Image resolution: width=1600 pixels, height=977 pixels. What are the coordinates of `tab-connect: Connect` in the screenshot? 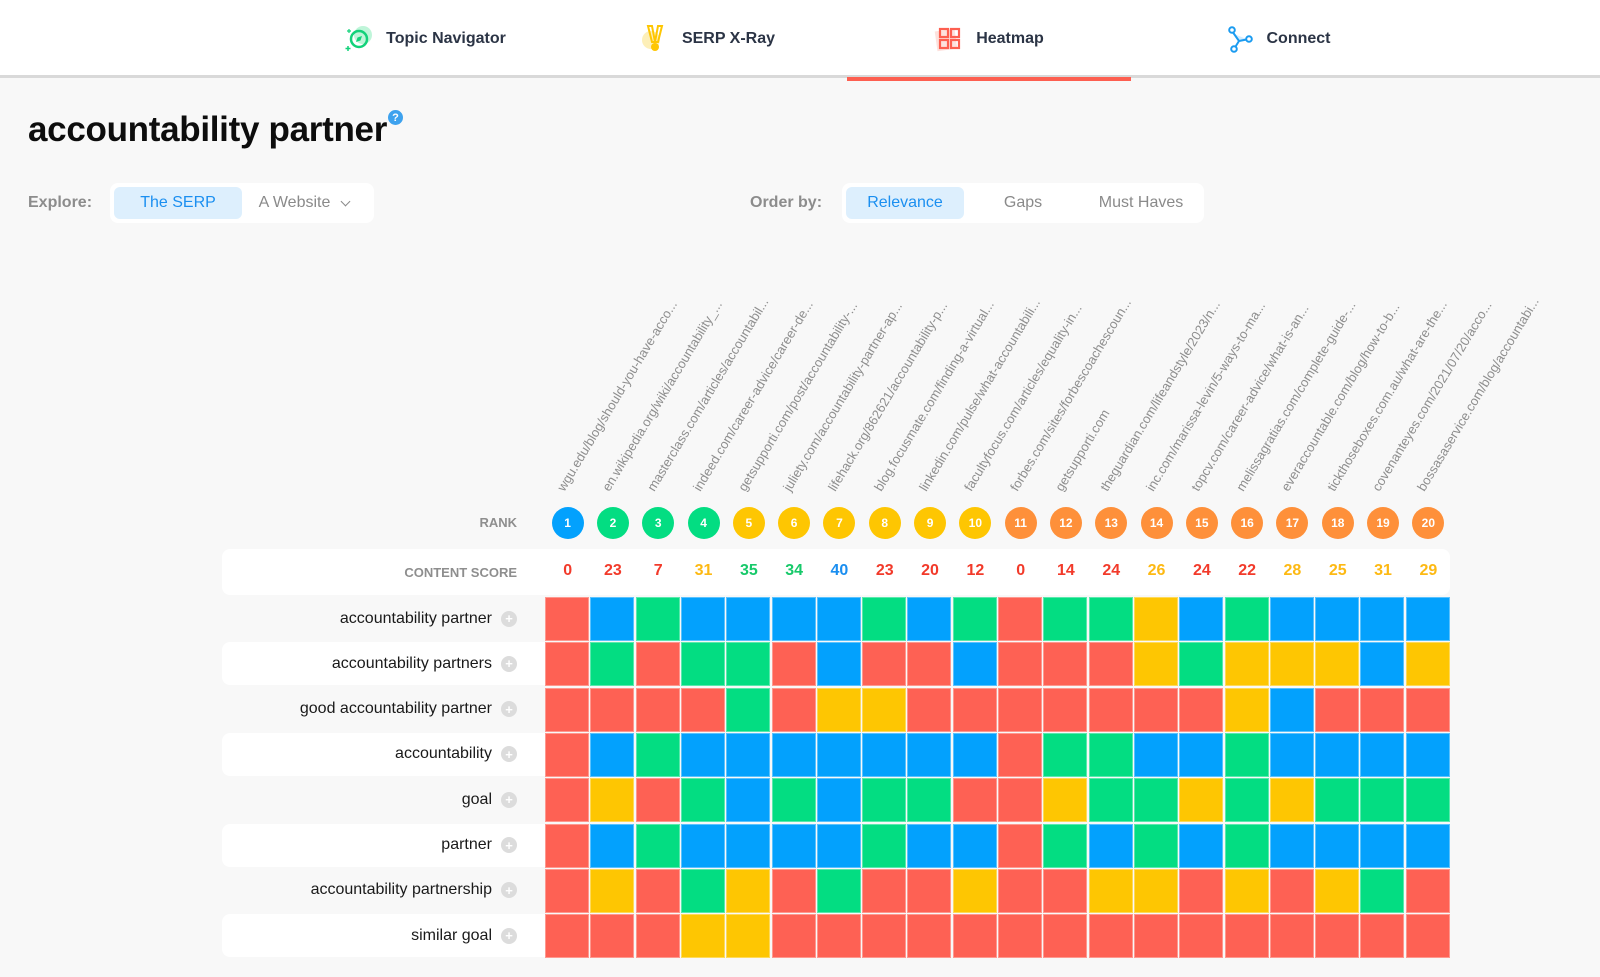 It's located at (1277, 39).